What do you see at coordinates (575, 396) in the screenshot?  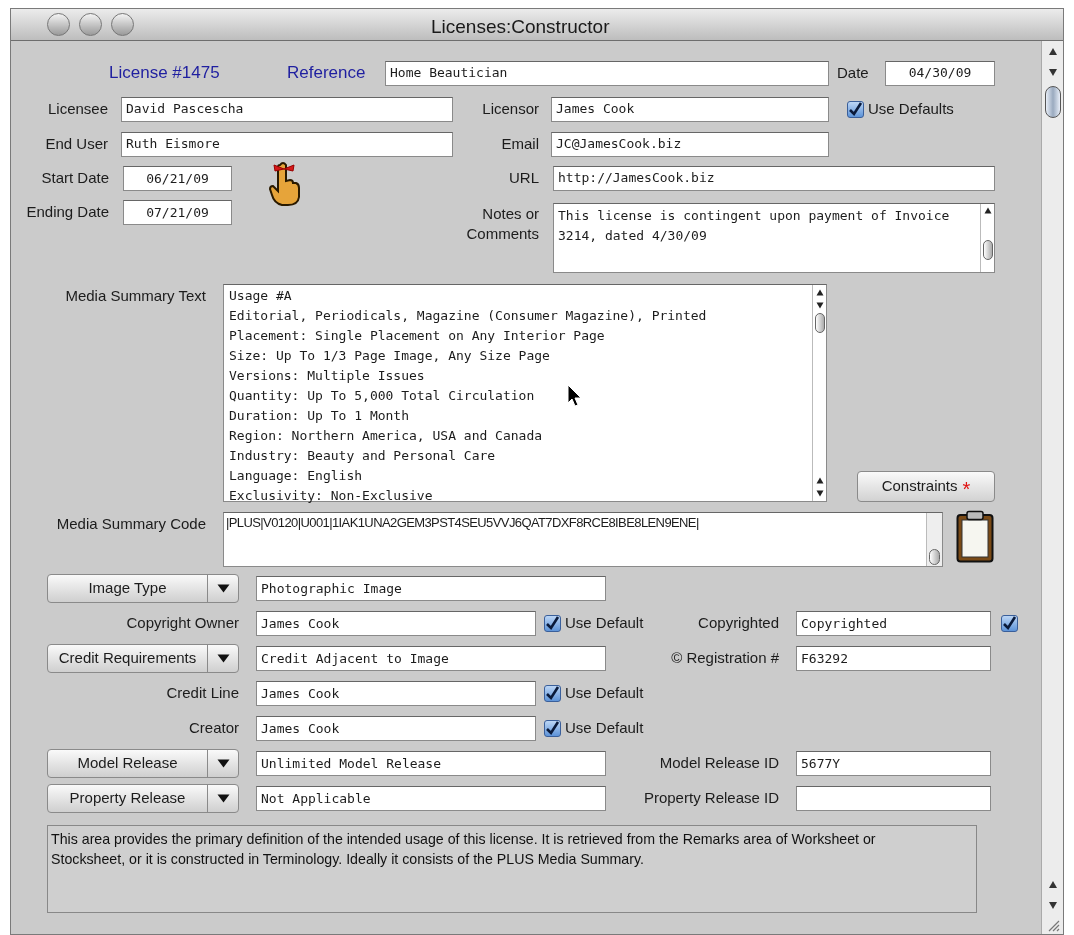 I see `cursor-icon` at bounding box center [575, 396].